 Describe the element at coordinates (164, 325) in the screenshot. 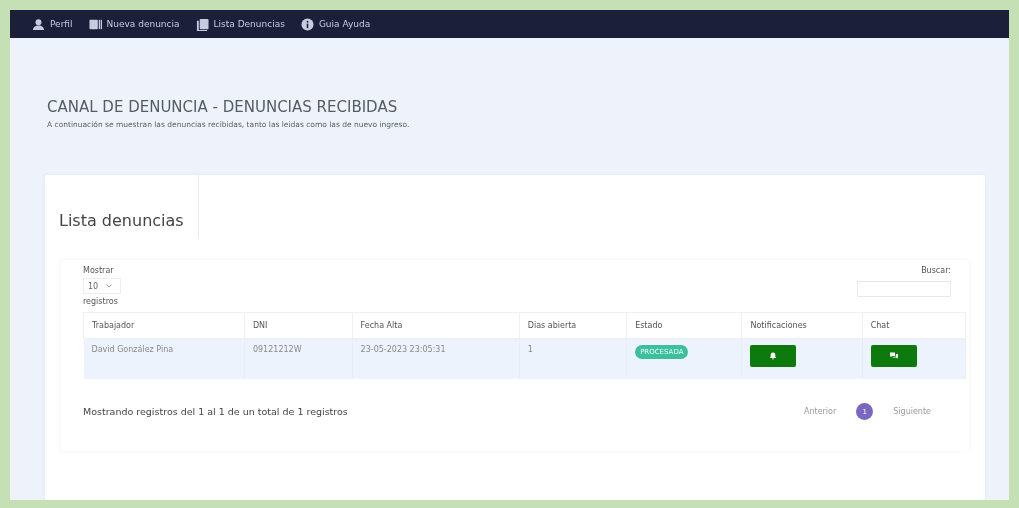

I see `column-header: Trabajador` at that location.